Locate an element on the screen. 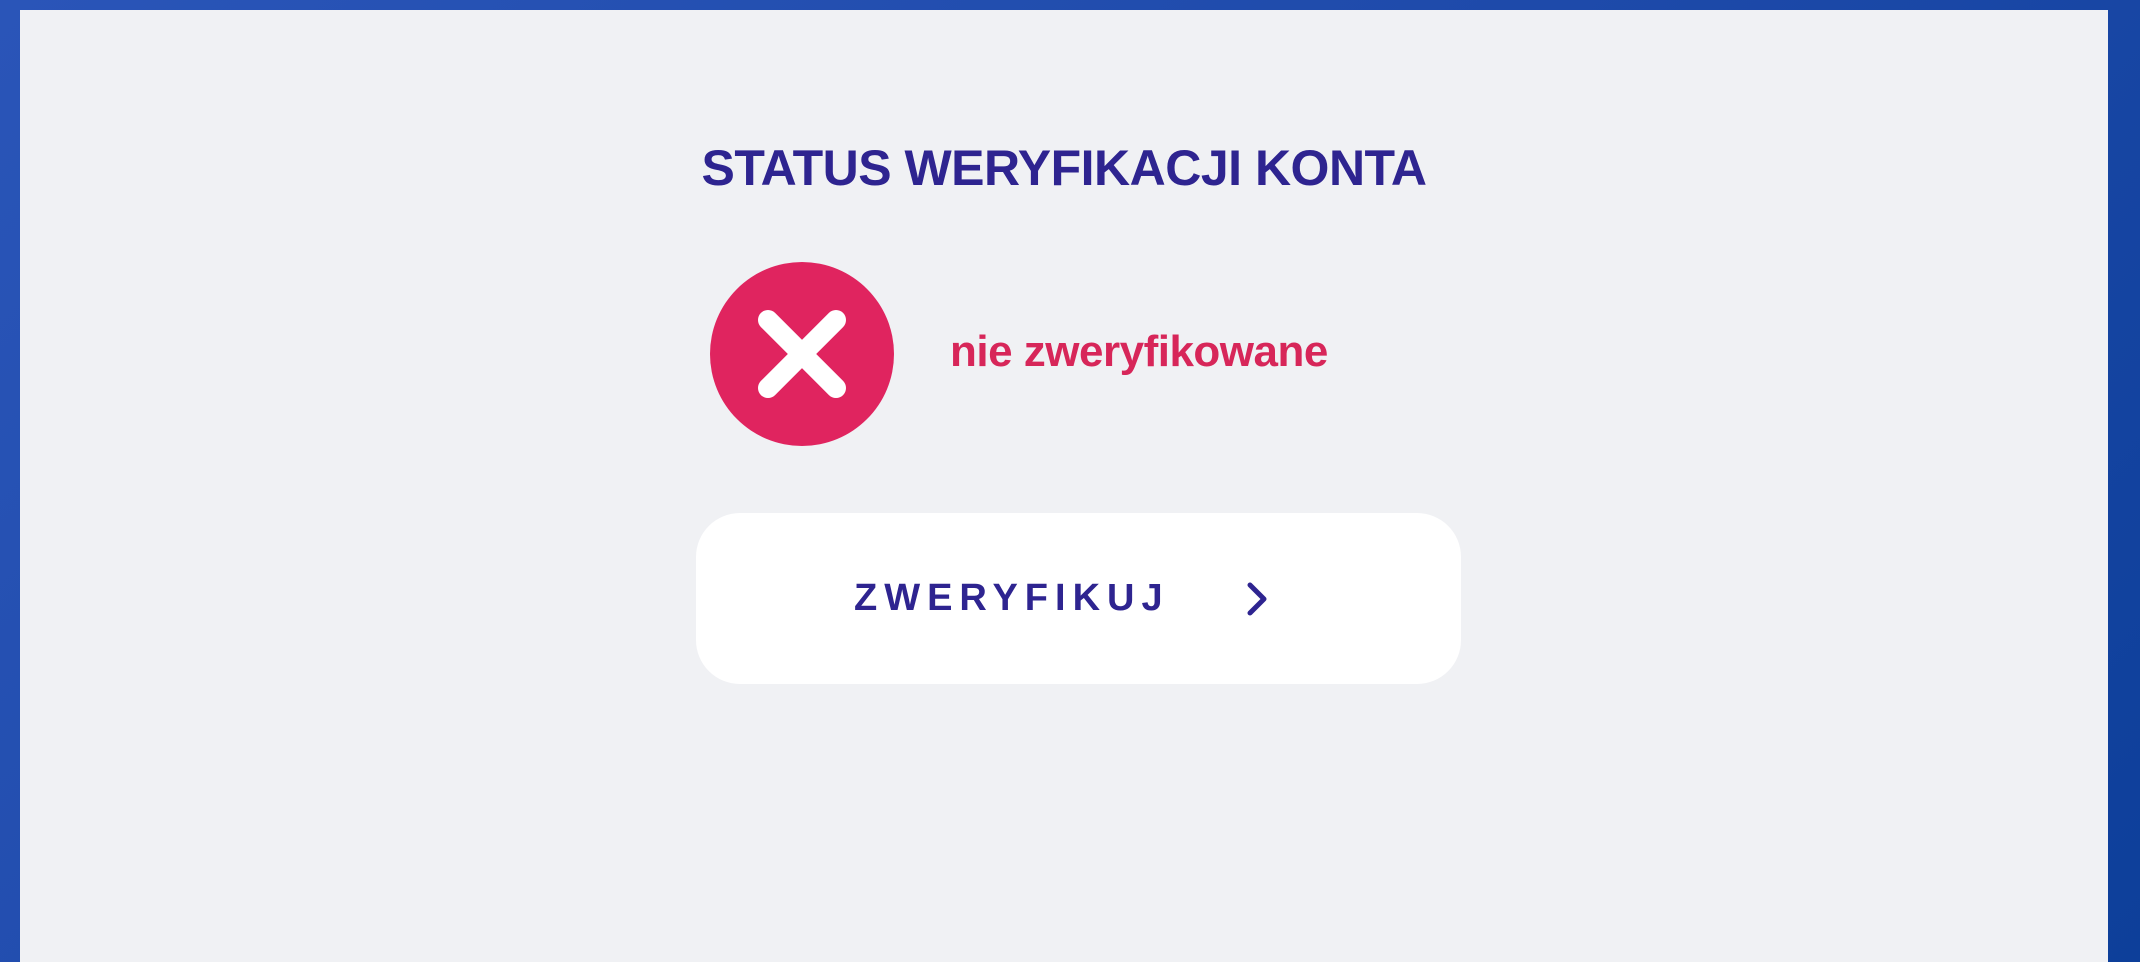  close-icon-graphic is located at coordinates (802, 354).